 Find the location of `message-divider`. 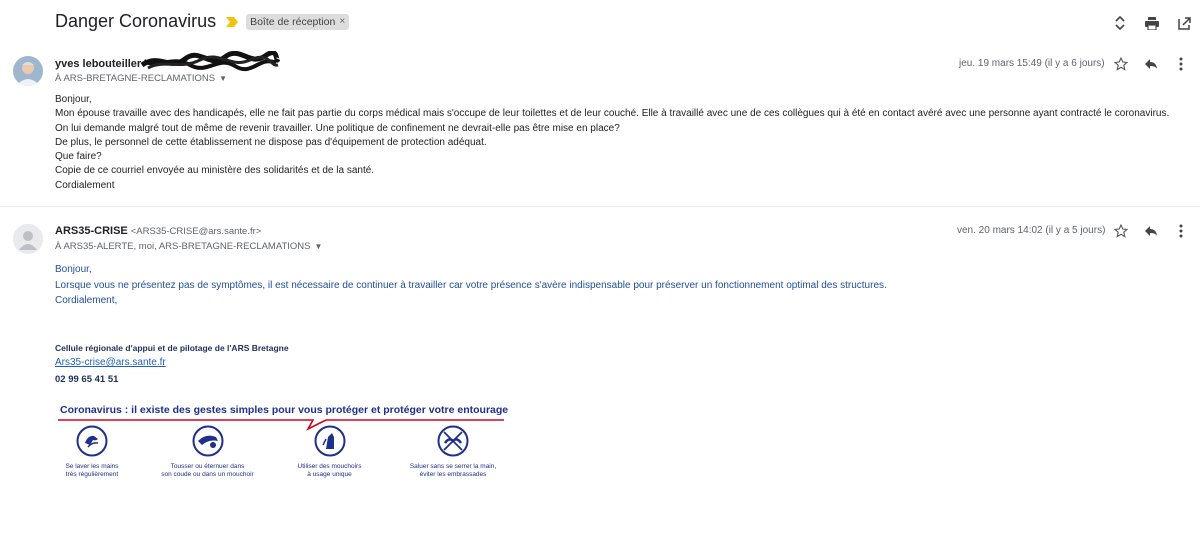

message-divider is located at coordinates (600, 206).